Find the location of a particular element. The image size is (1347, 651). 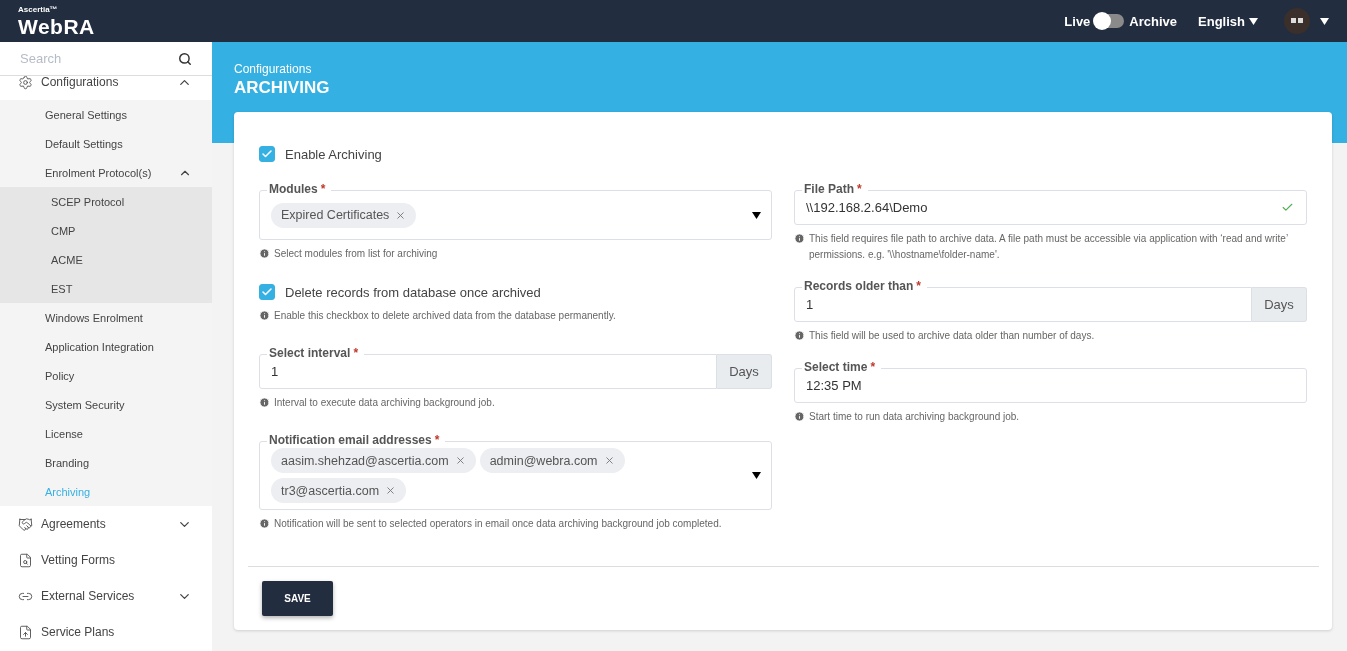

nav-item: EST is located at coordinates (106, 288).